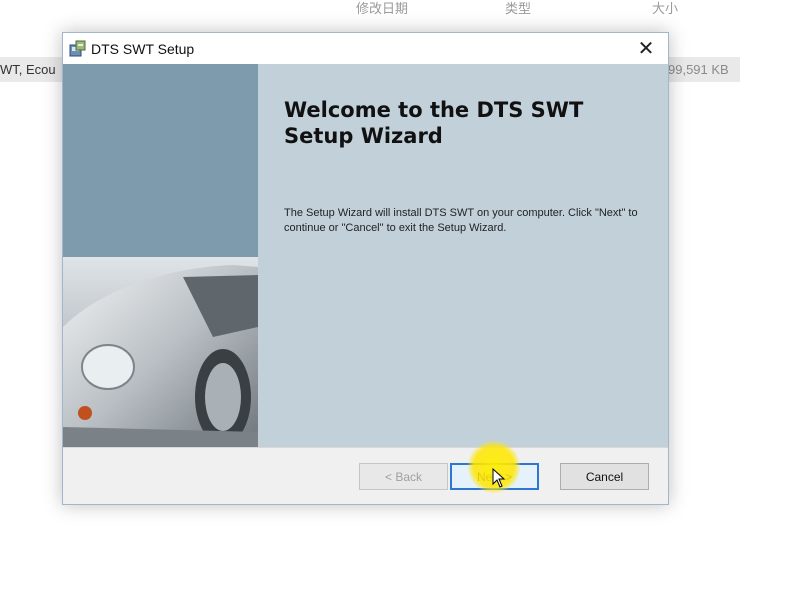 The width and height of the screenshot is (800, 600). Describe the element at coordinates (434, 123) in the screenshot. I see `welcome-heading: Welcome to the DTS SWT Setup Wizard` at that location.